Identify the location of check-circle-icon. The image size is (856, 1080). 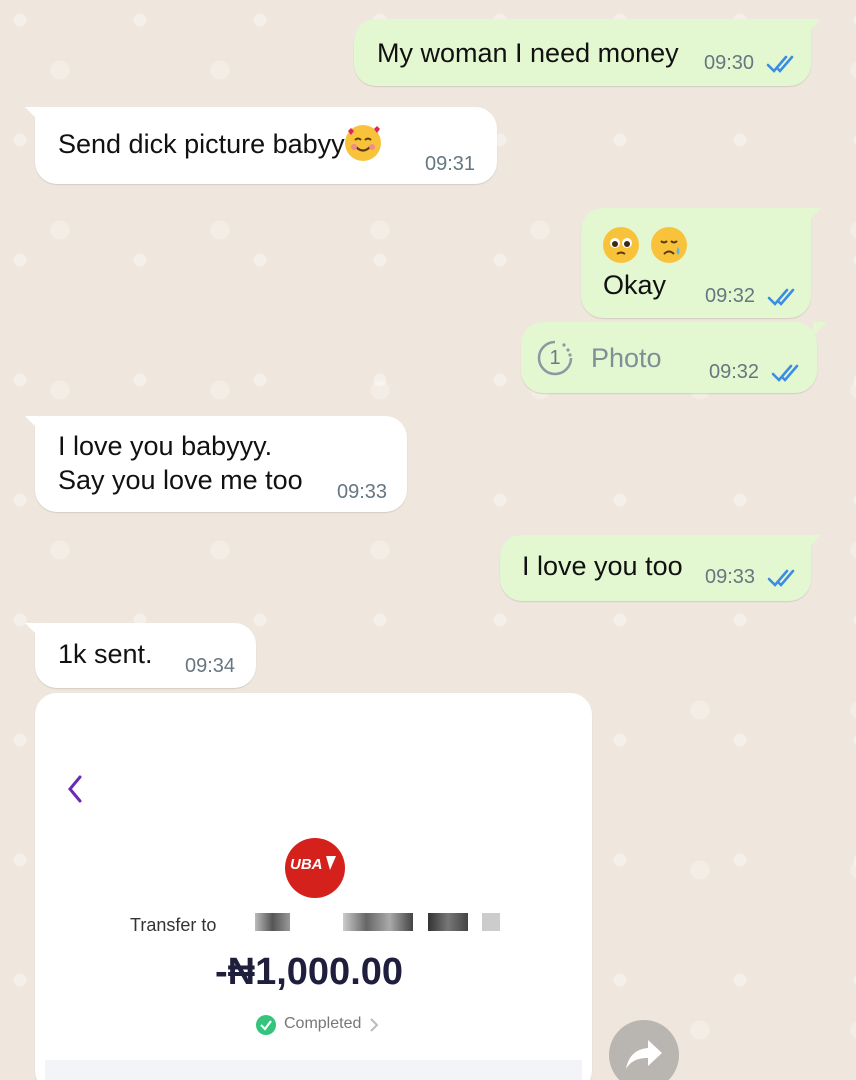
(266, 1025).